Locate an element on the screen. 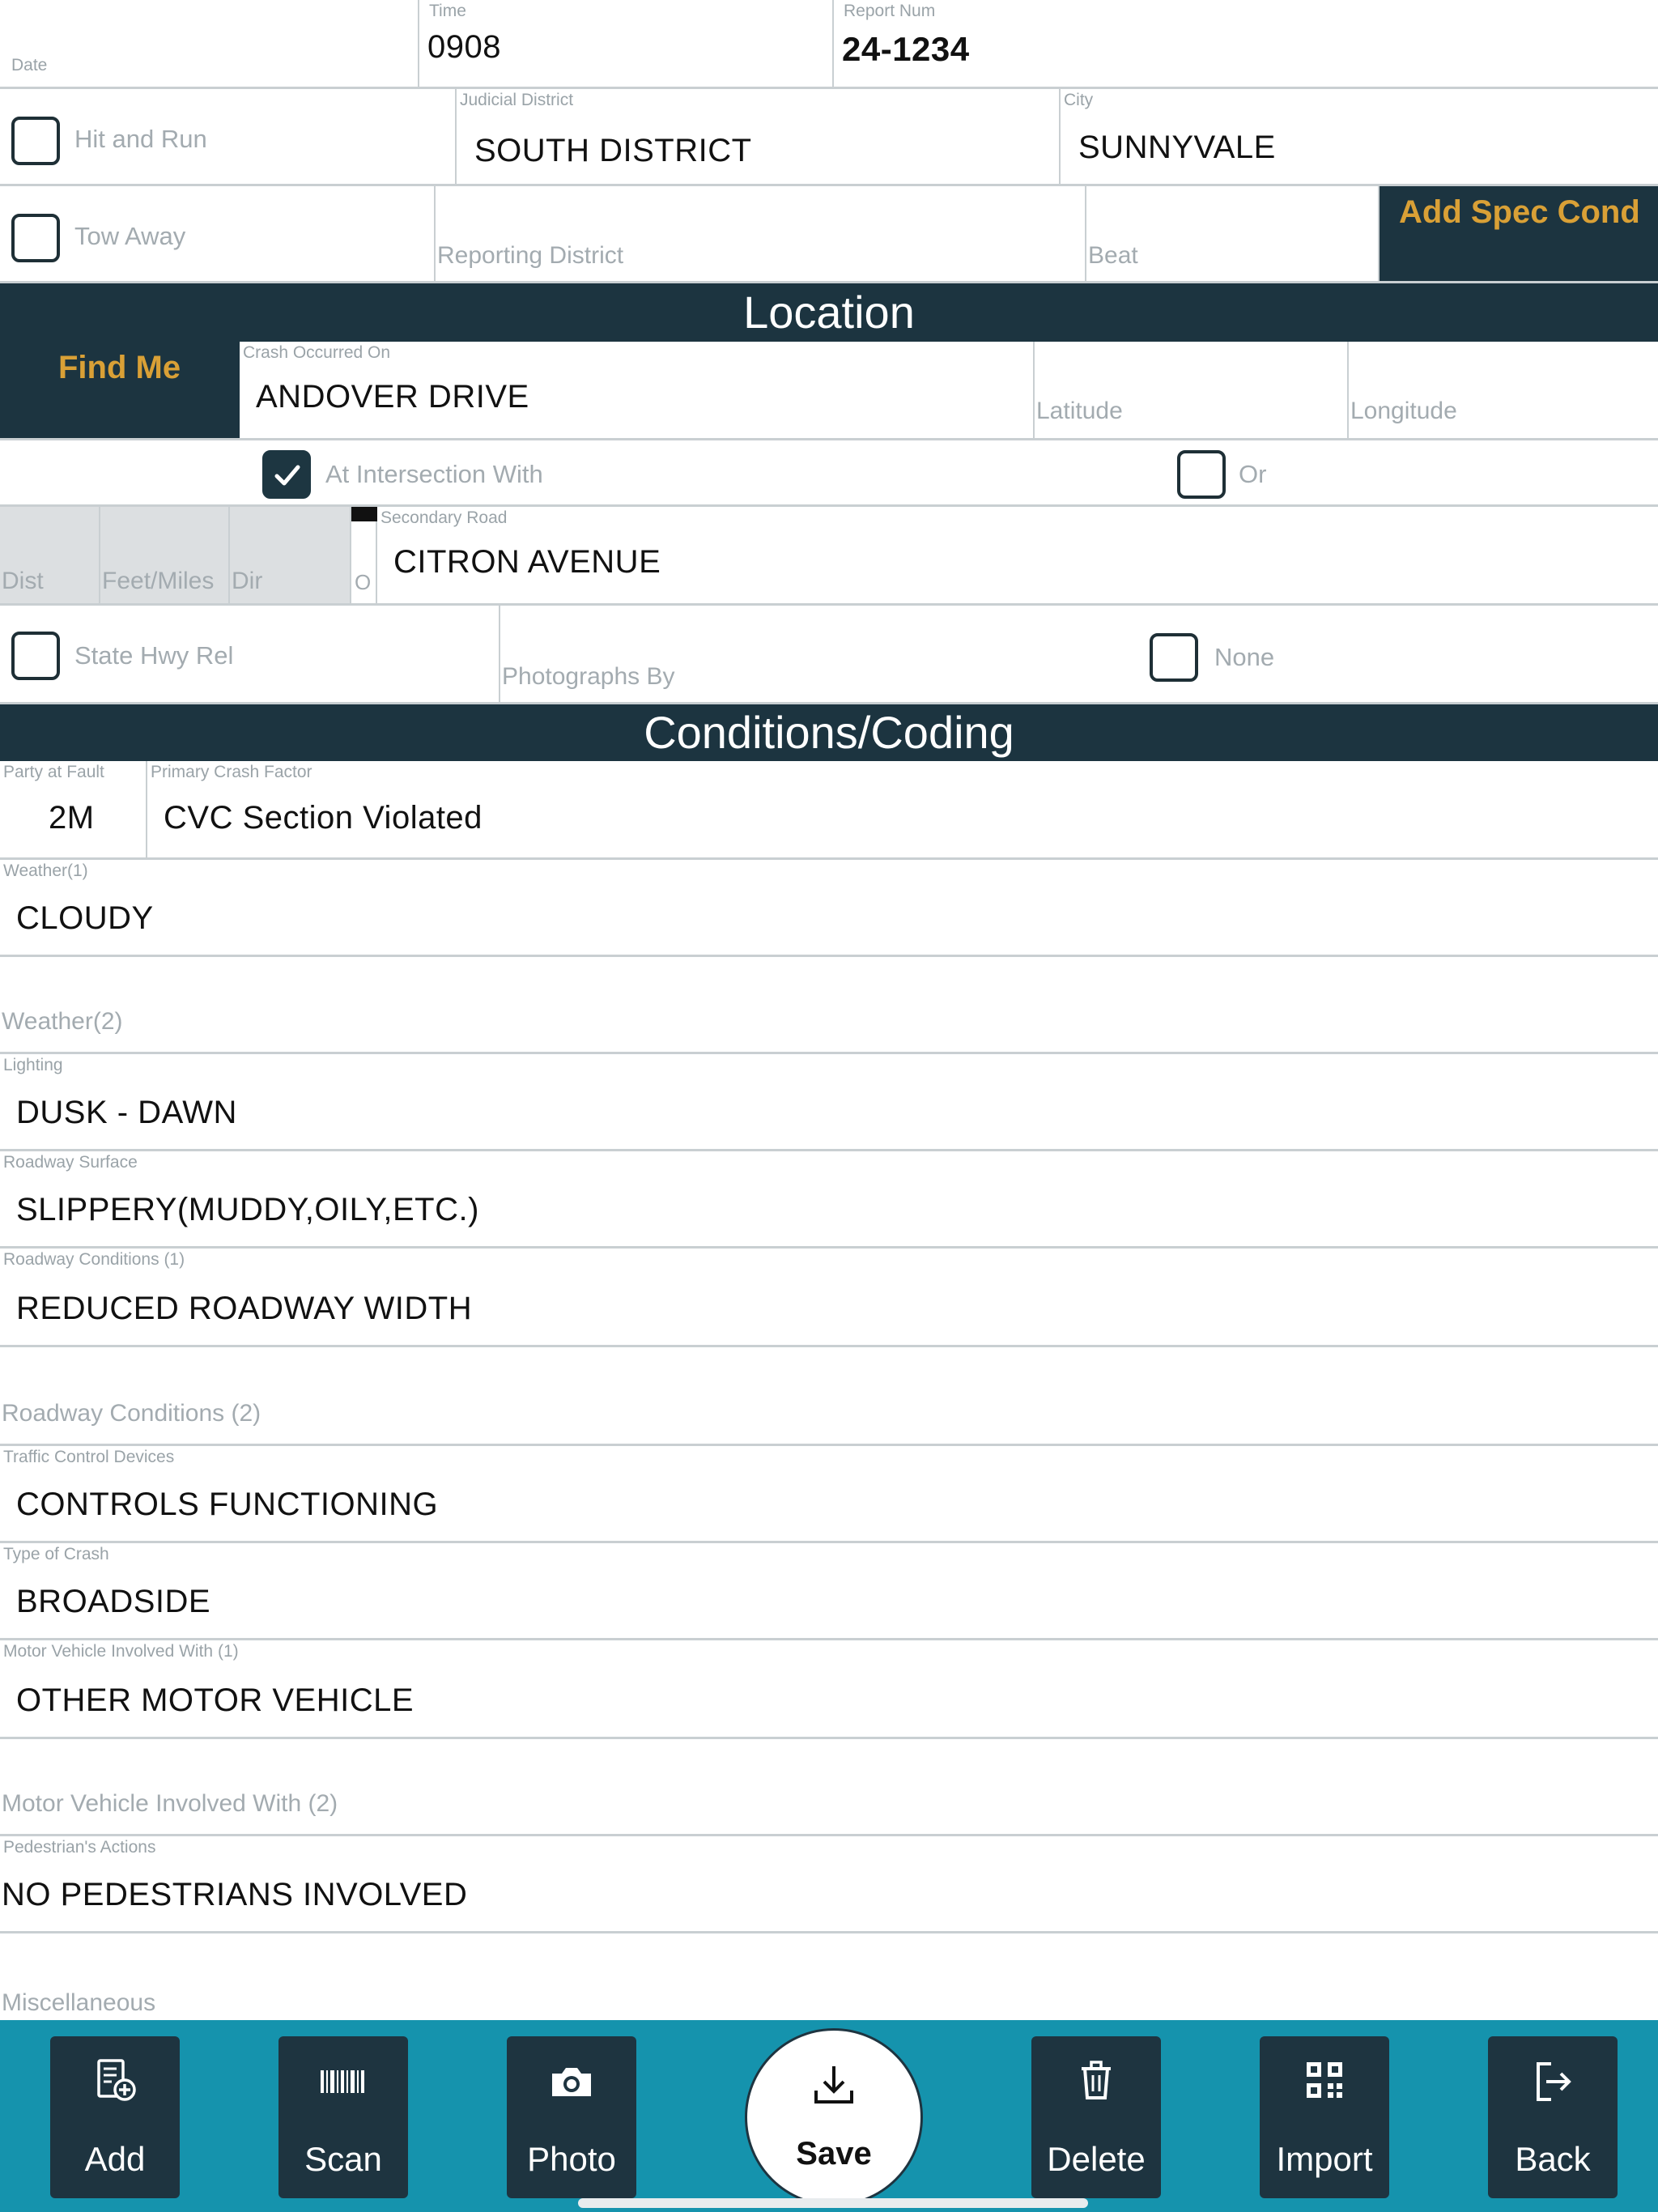 The image size is (1658, 2212). photo-button: Photo is located at coordinates (571, 2117).